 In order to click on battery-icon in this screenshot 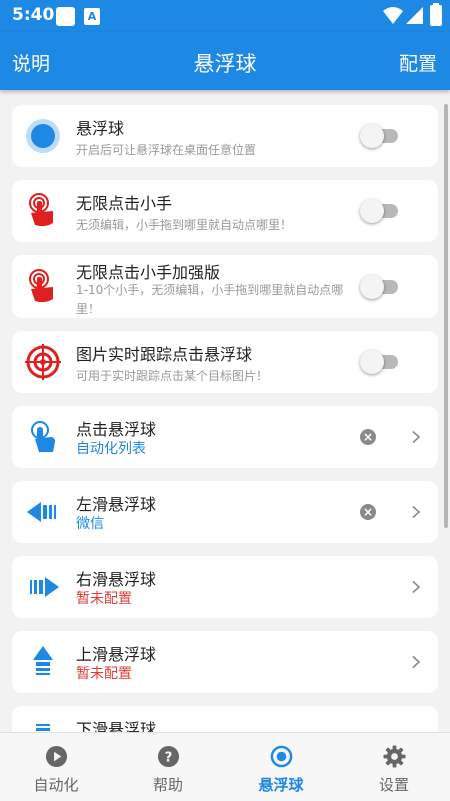, I will do `click(436, 14)`.